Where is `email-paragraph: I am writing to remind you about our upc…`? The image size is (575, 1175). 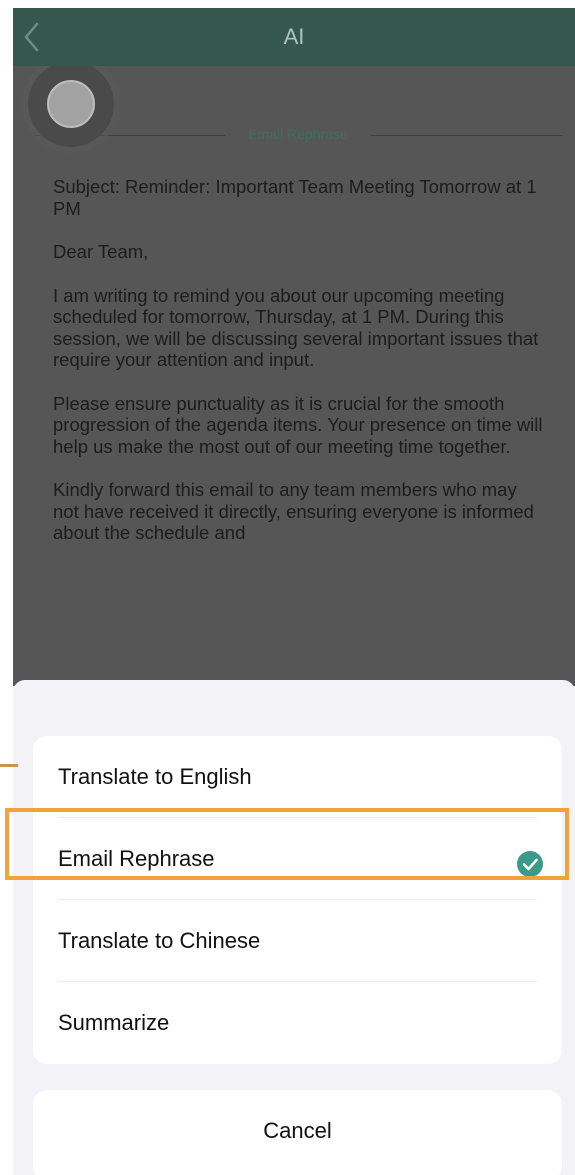 email-paragraph: I am writing to remind you about our upc… is located at coordinates (296, 327).